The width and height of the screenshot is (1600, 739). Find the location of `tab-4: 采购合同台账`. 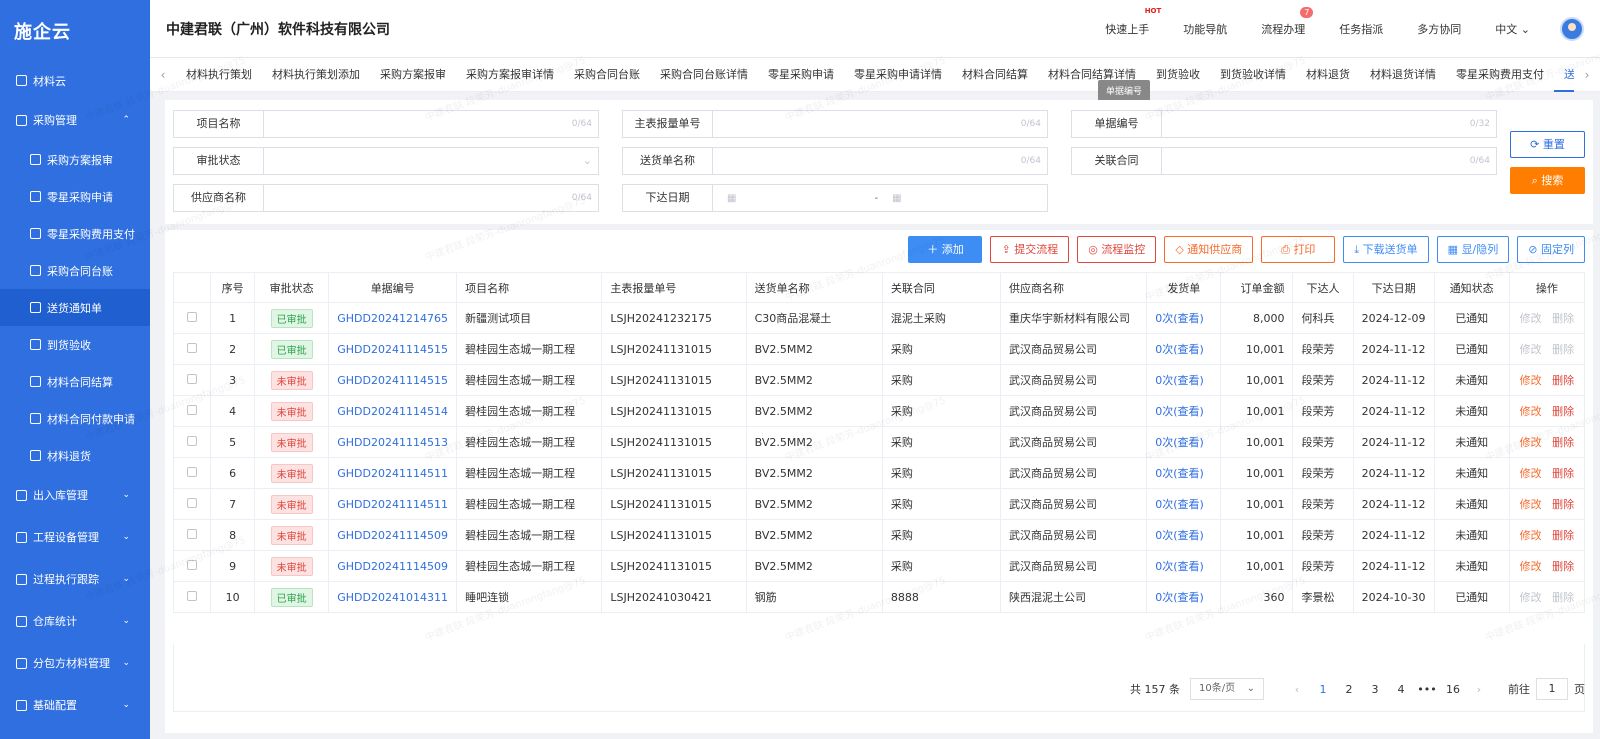

tab-4: 采购合同台账 is located at coordinates (607, 75).